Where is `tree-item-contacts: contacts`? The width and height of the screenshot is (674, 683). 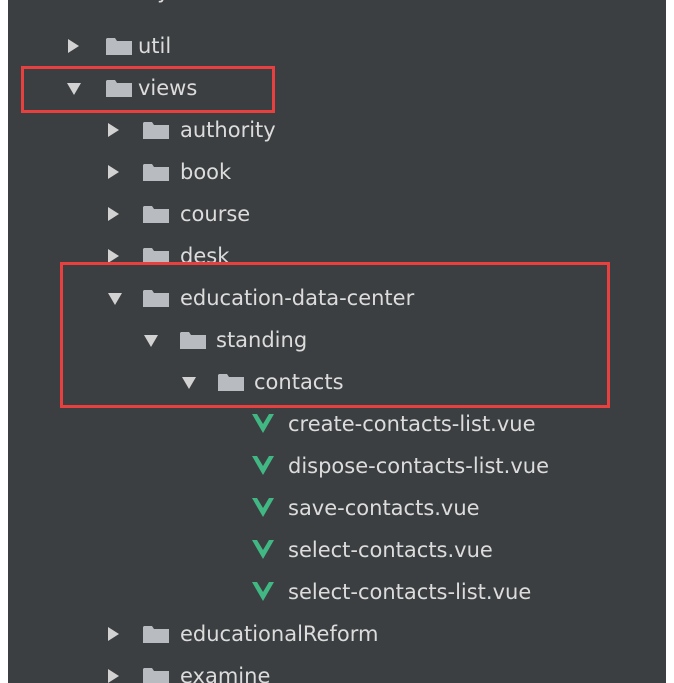
tree-item-contacts: contacts is located at coordinates (337, 382).